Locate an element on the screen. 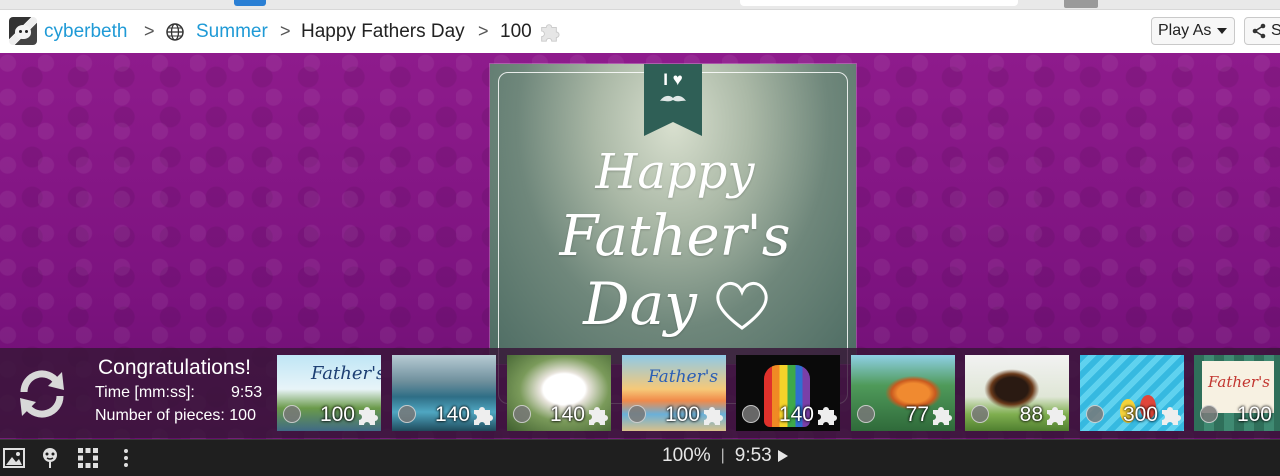 The image size is (1280, 476). puzzle-thumbnail: 88 is located at coordinates (1017, 393).